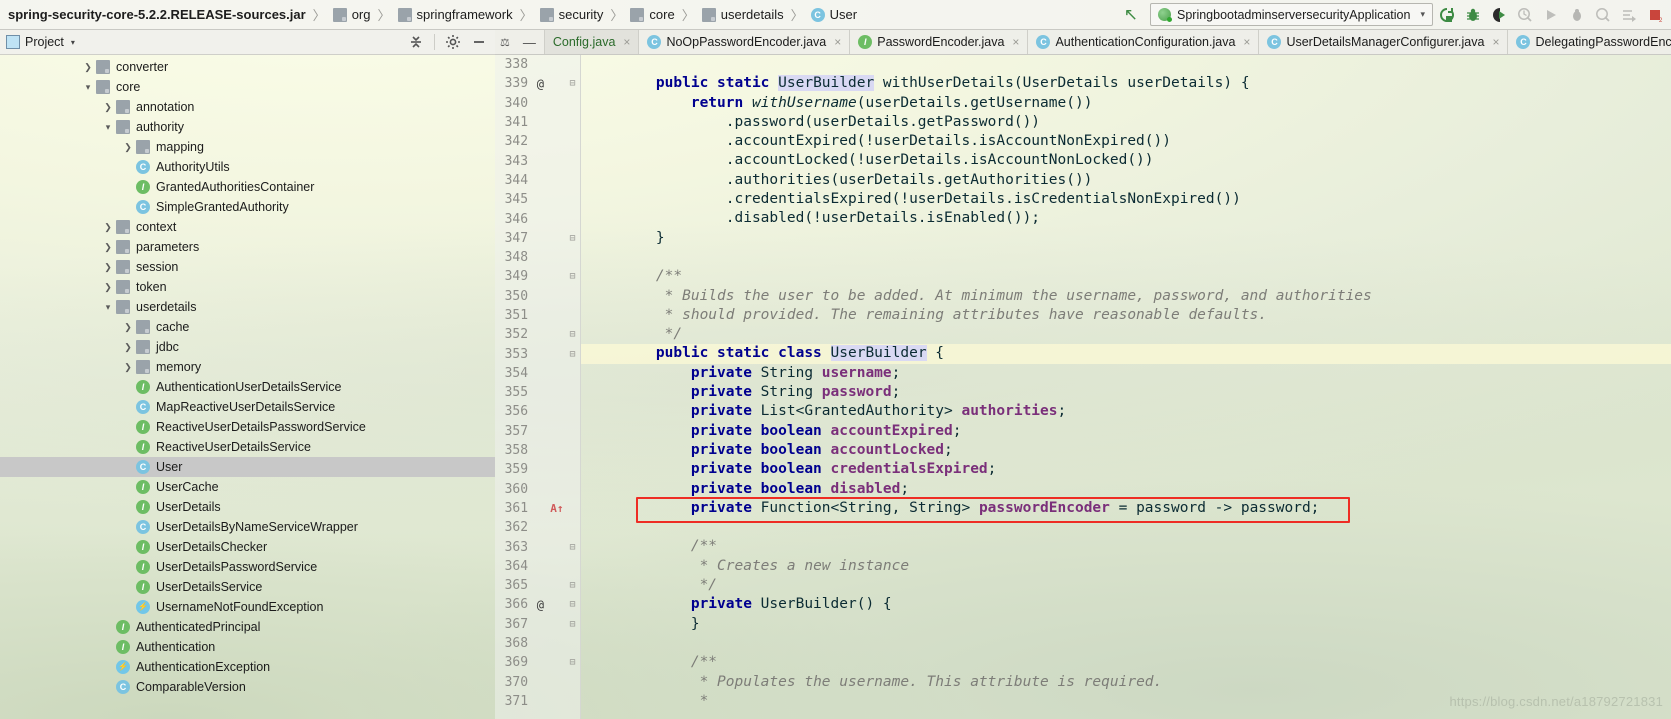 This screenshot has width=1671, height=719. I want to click on tree-item-authenticationuserdetailsservice: I AuthenticationUserDetailsService, so click(247, 387).